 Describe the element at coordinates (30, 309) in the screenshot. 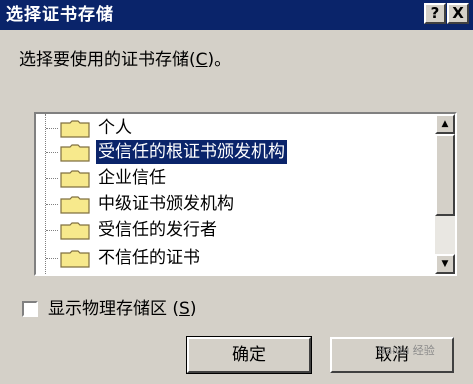

I see `show-physical-stores-checkbox` at that location.